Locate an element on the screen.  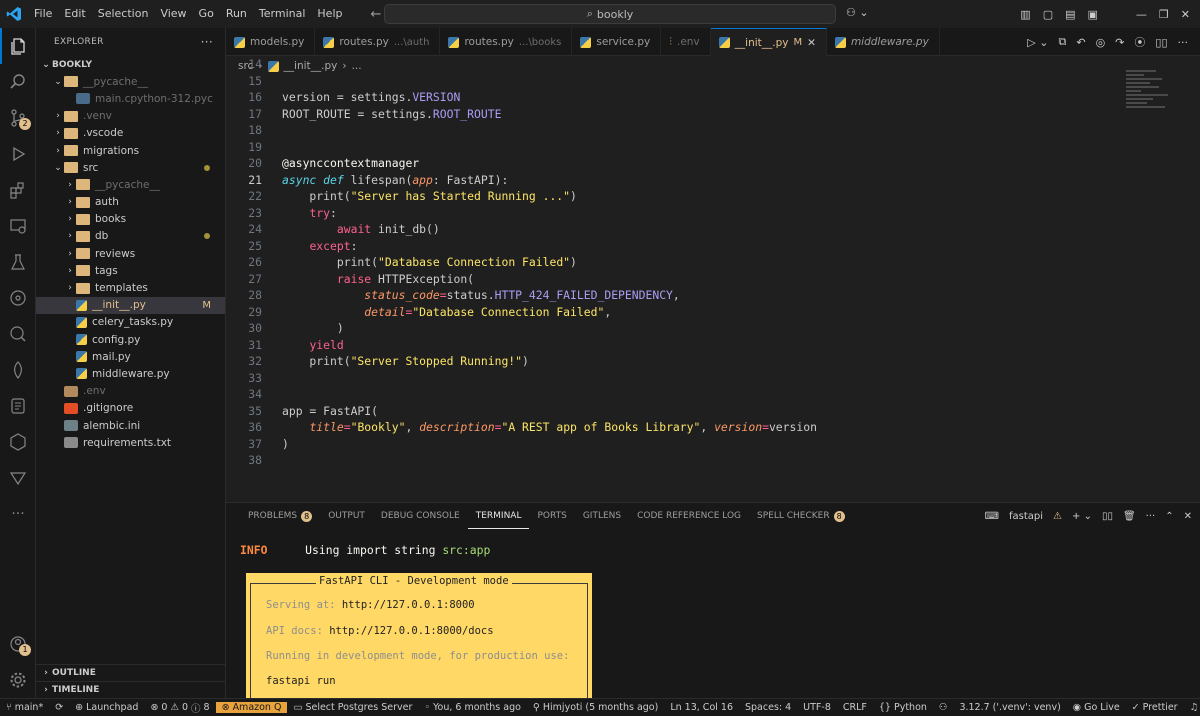
editor-tab: middleware.py is located at coordinates (883, 42).